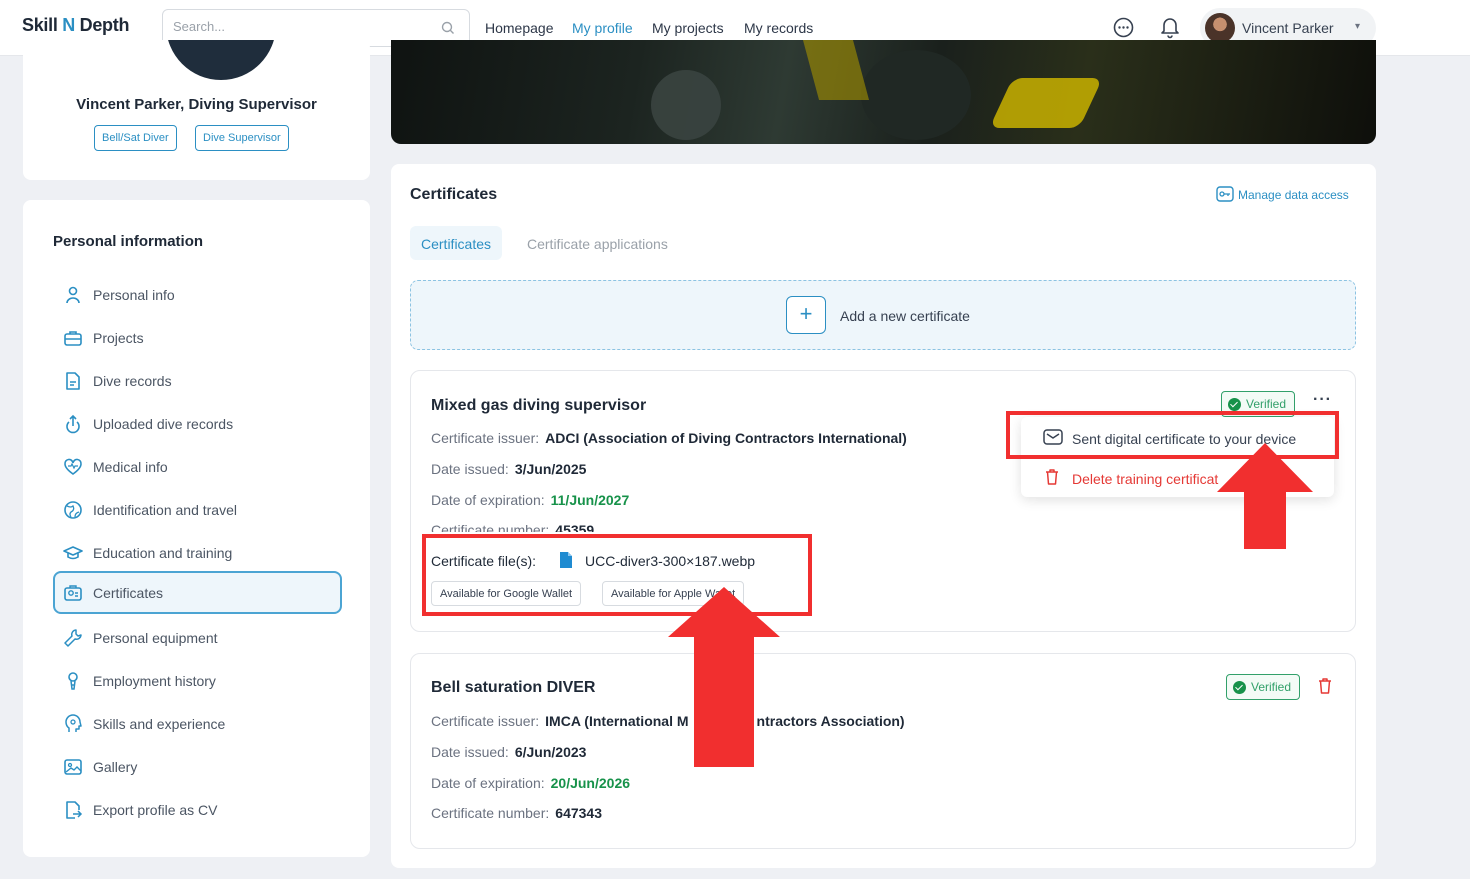  What do you see at coordinates (128, 593) in the screenshot?
I see `sidebar-item-label: Certificates` at bounding box center [128, 593].